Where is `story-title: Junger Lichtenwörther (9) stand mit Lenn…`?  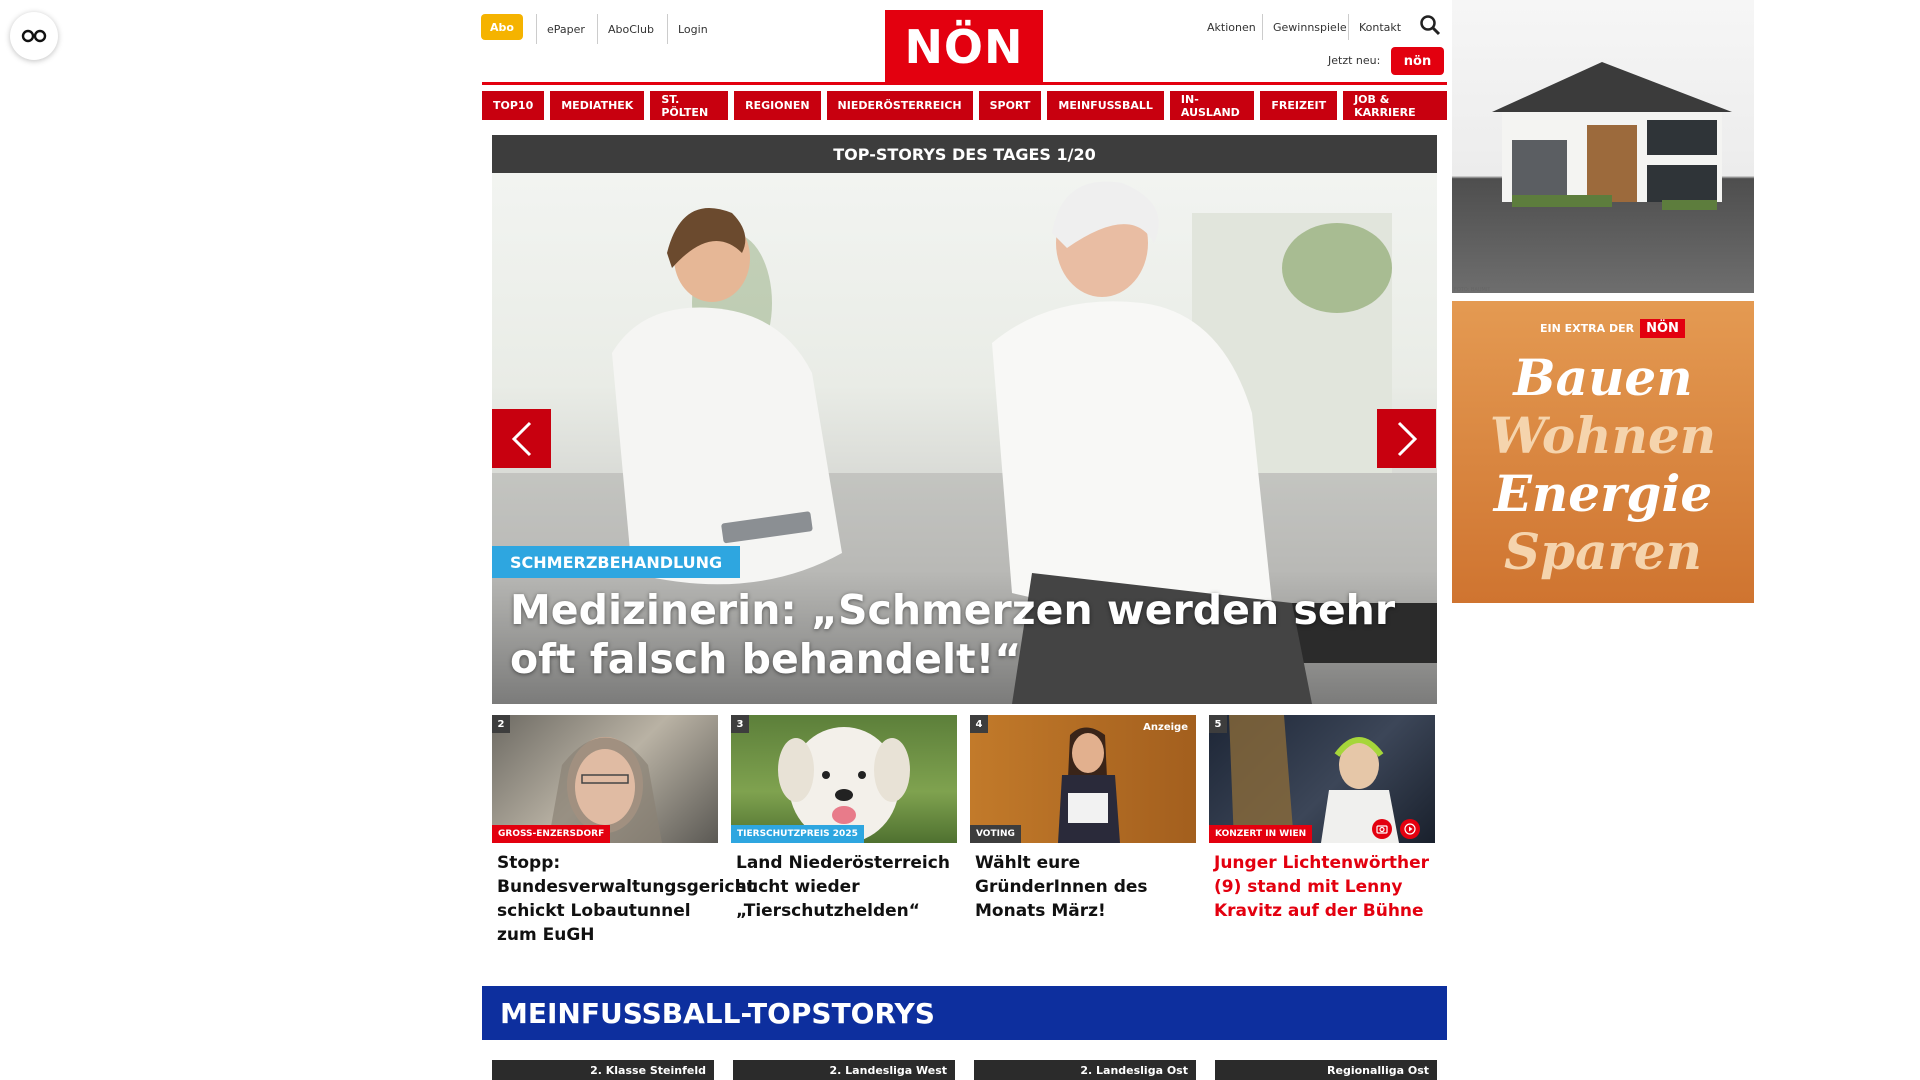 story-title: Junger Lichtenwörther (9) stand mit Lenn… is located at coordinates (1322, 887).